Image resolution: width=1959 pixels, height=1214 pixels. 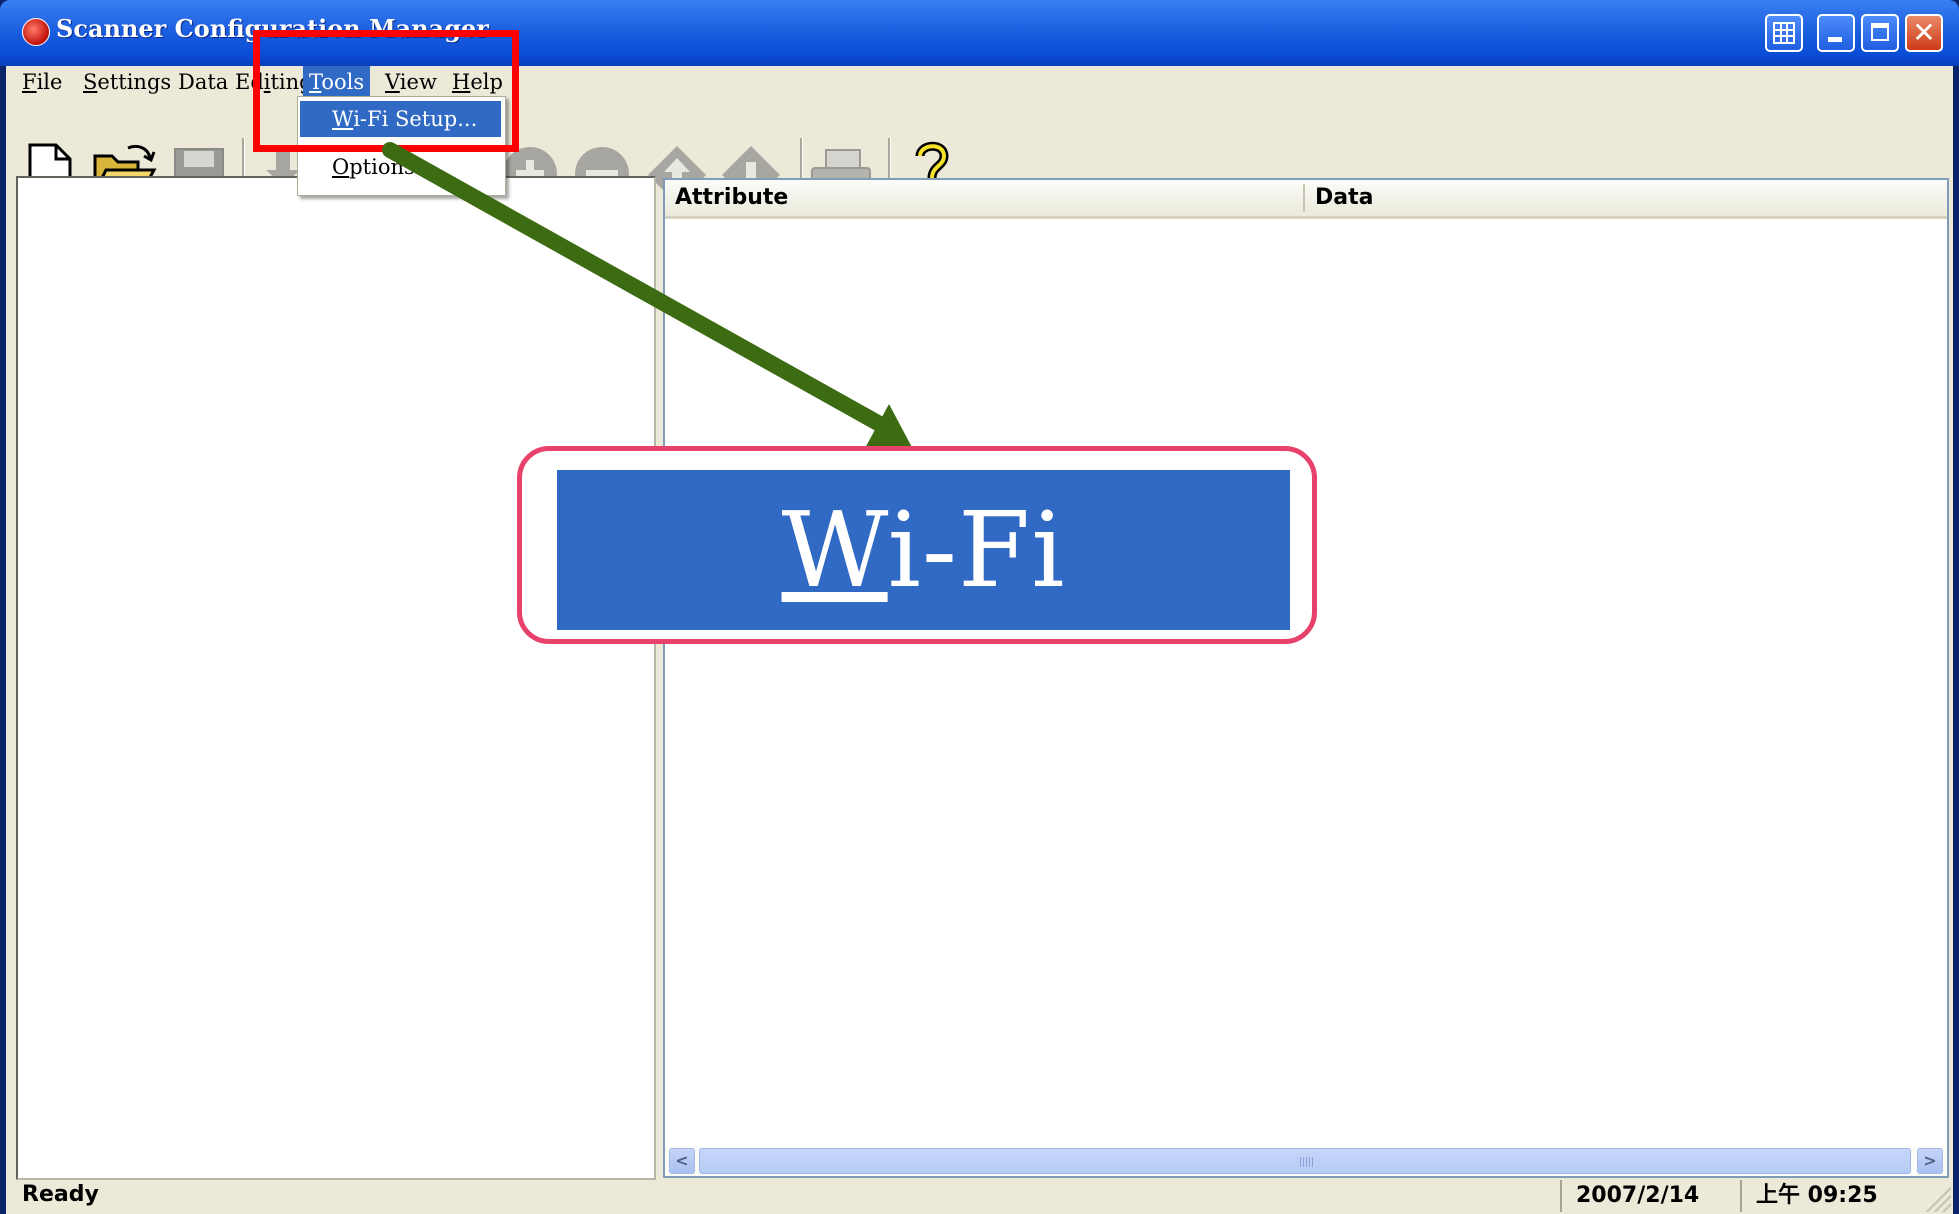 I want to click on grid-view-button, so click(x=1784, y=33).